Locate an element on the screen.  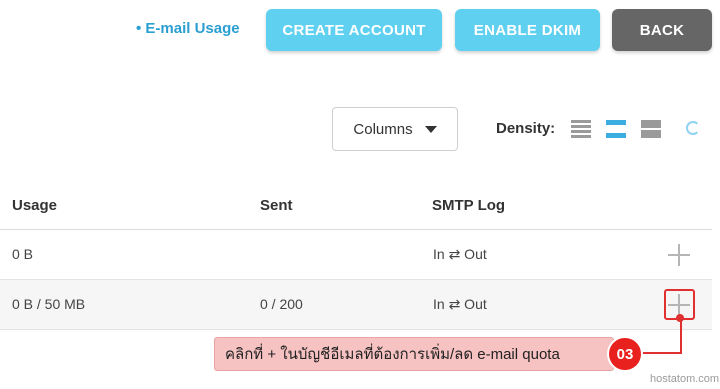
create-account-button: CREATE ACCOUNT is located at coordinates (354, 30).